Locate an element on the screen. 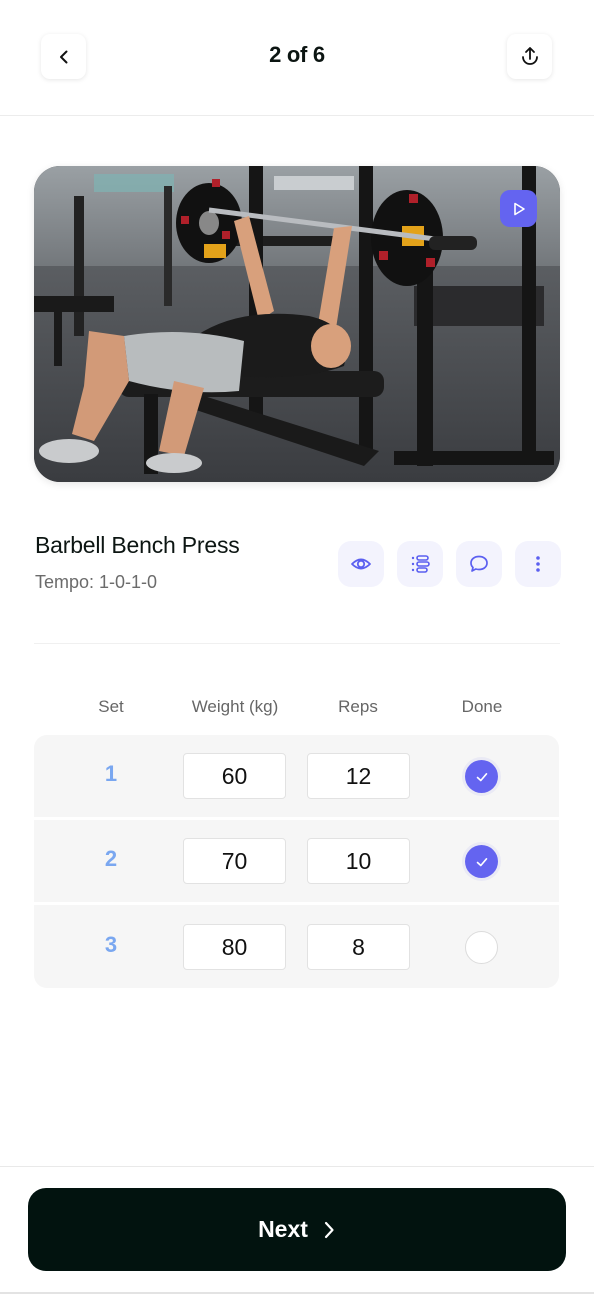 This screenshot has width=594, height=1294. page-counter: 2 of 6 is located at coordinates (297, 54).